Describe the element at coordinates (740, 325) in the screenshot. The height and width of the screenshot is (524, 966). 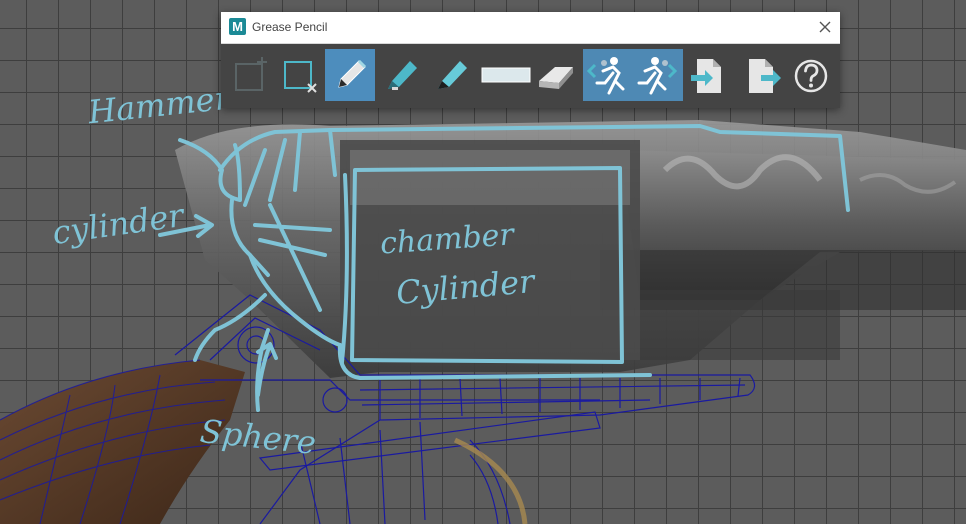
I see `under-barrel` at that location.